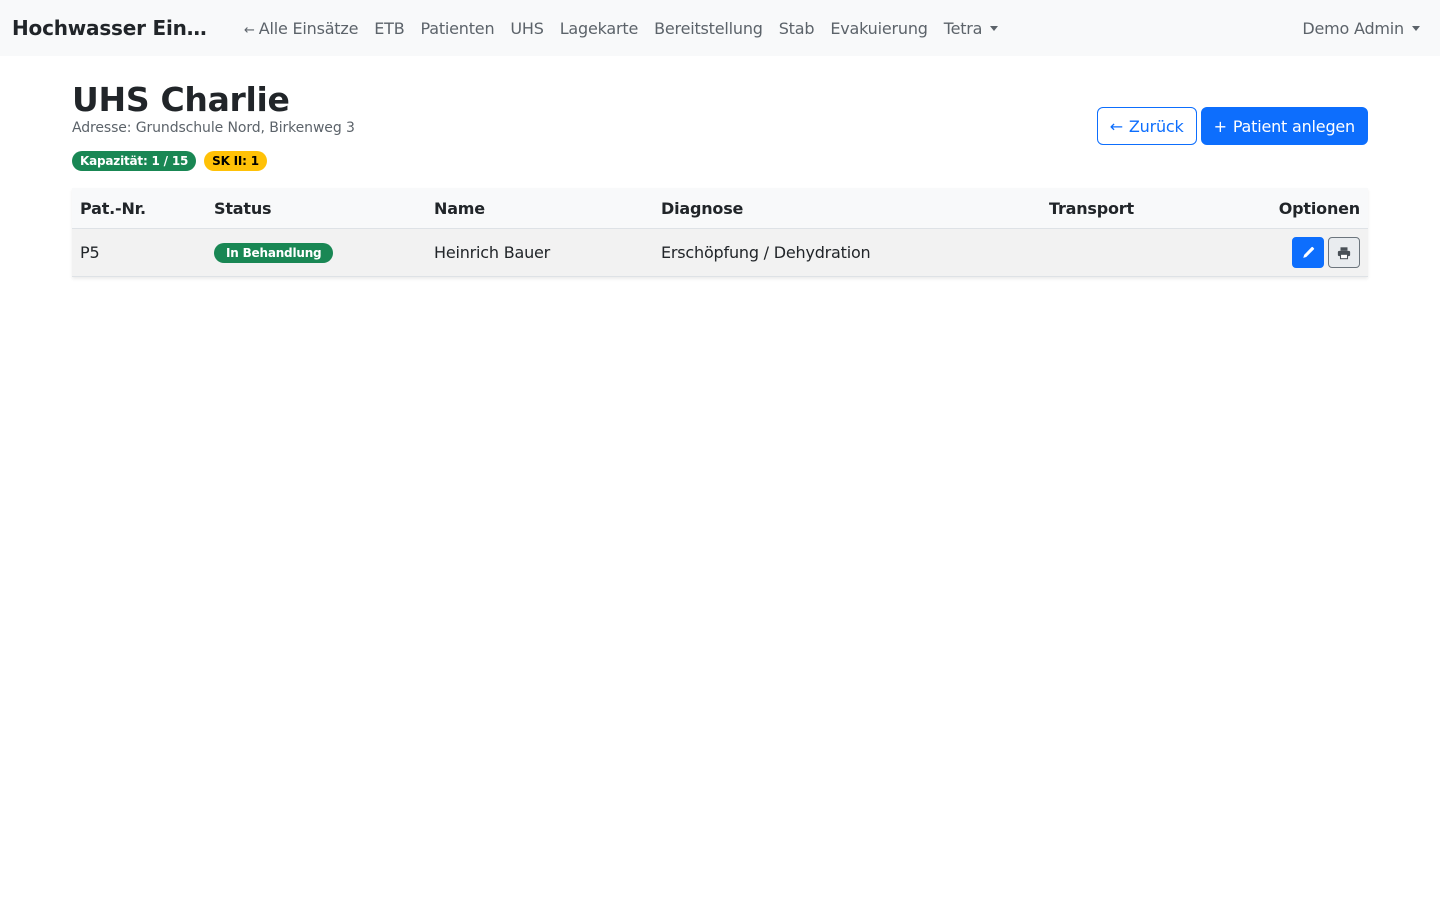  Describe the element at coordinates (1294, 208) in the screenshot. I see `col-header-options: Optionen` at that location.